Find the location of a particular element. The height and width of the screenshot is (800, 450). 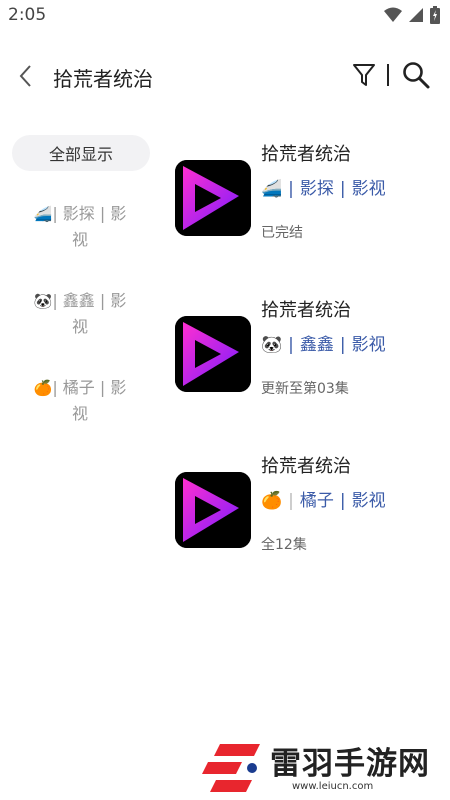

watermark: 雷羽手游网 www.leiucn.com is located at coordinates (325, 768).